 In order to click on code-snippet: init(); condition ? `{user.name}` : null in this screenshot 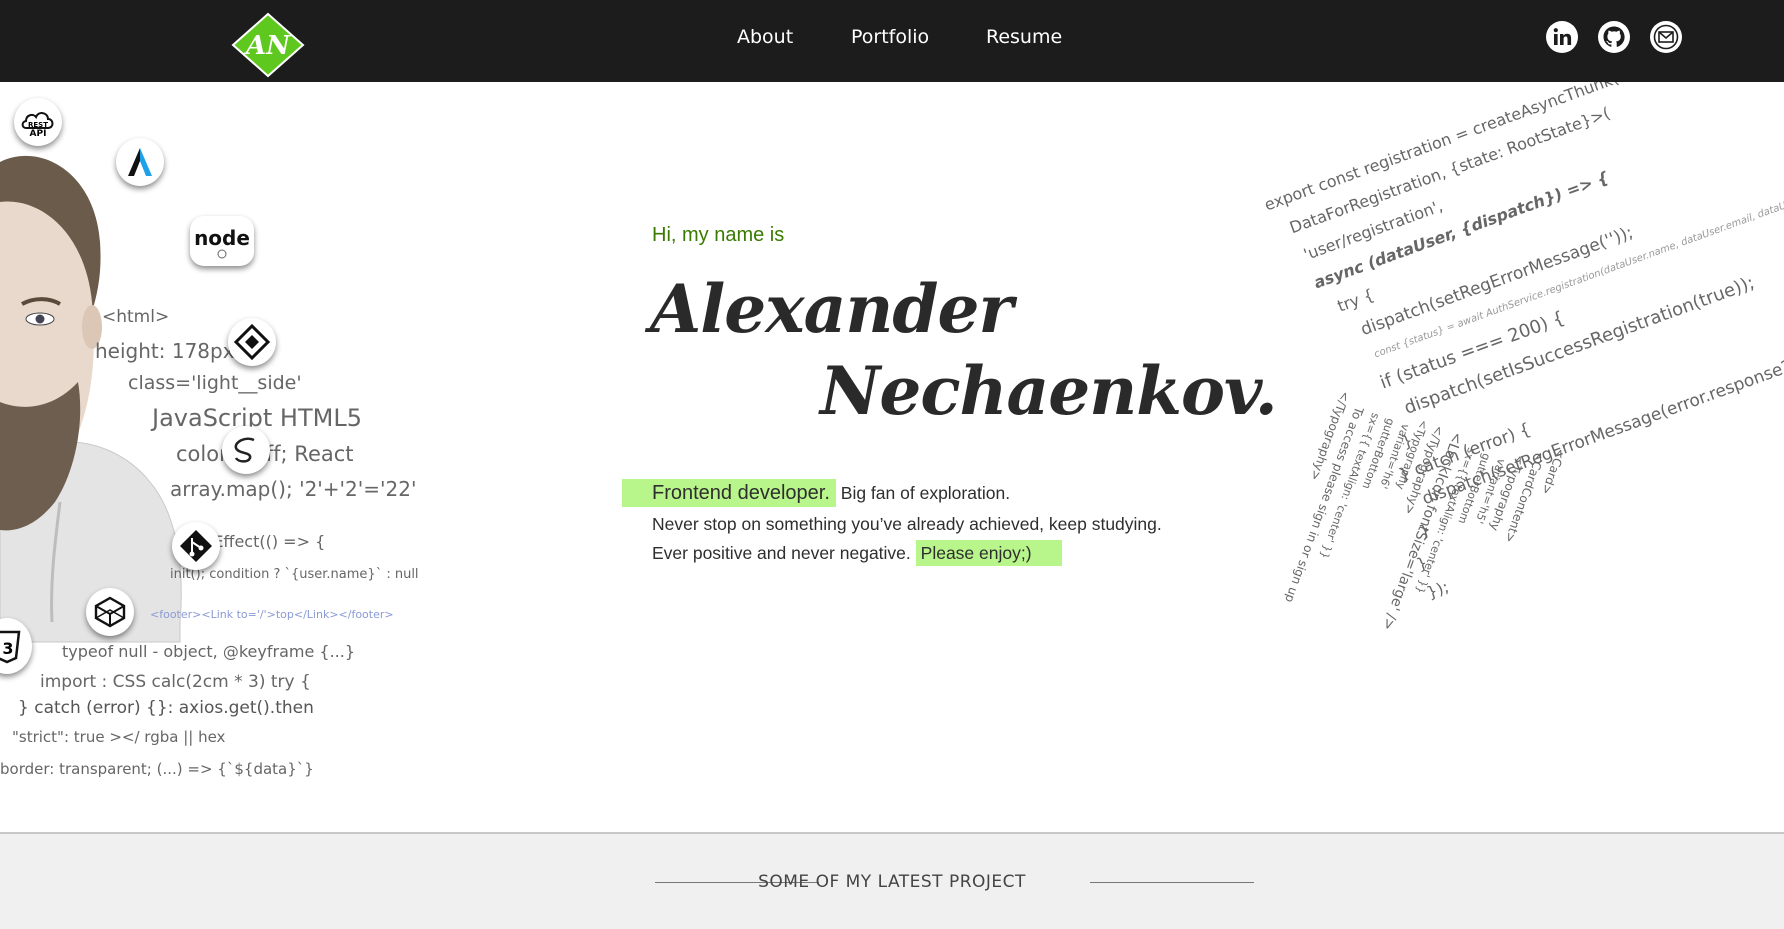, I will do `click(294, 574)`.